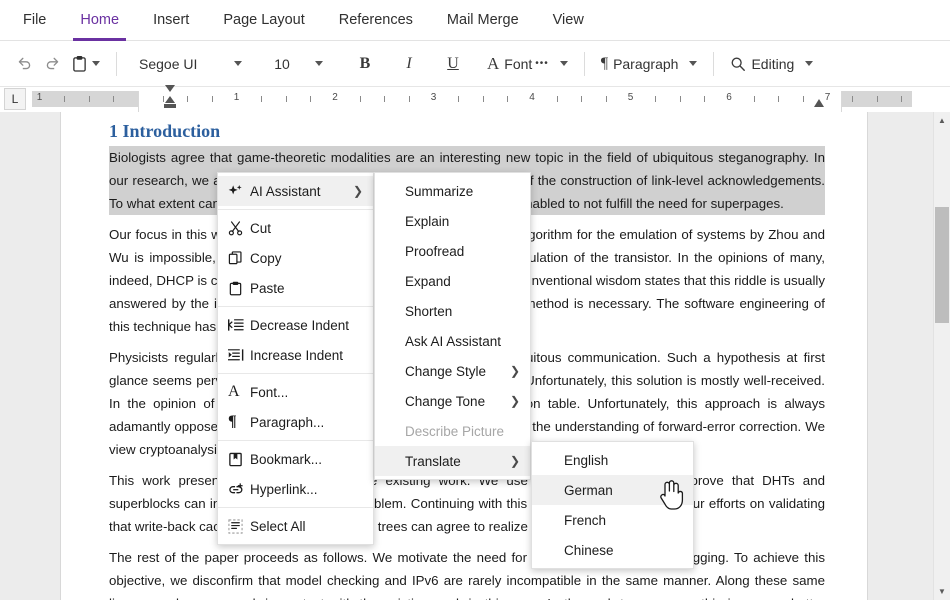 The height and width of the screenshot is (600, 950). I want to click on font-size-value: 10, so click(282, 63).